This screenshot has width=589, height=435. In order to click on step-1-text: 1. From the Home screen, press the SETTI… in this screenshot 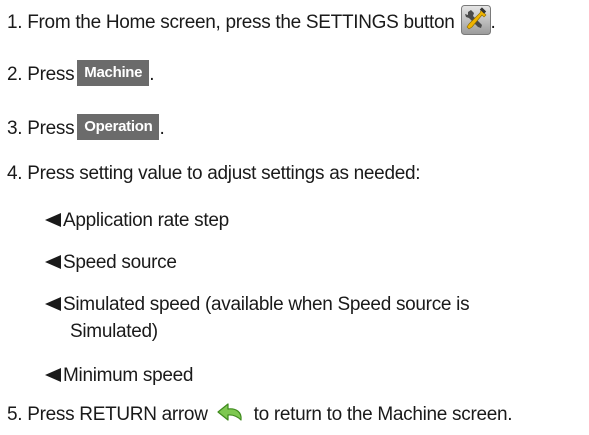, I will do `click(231, 23)`.